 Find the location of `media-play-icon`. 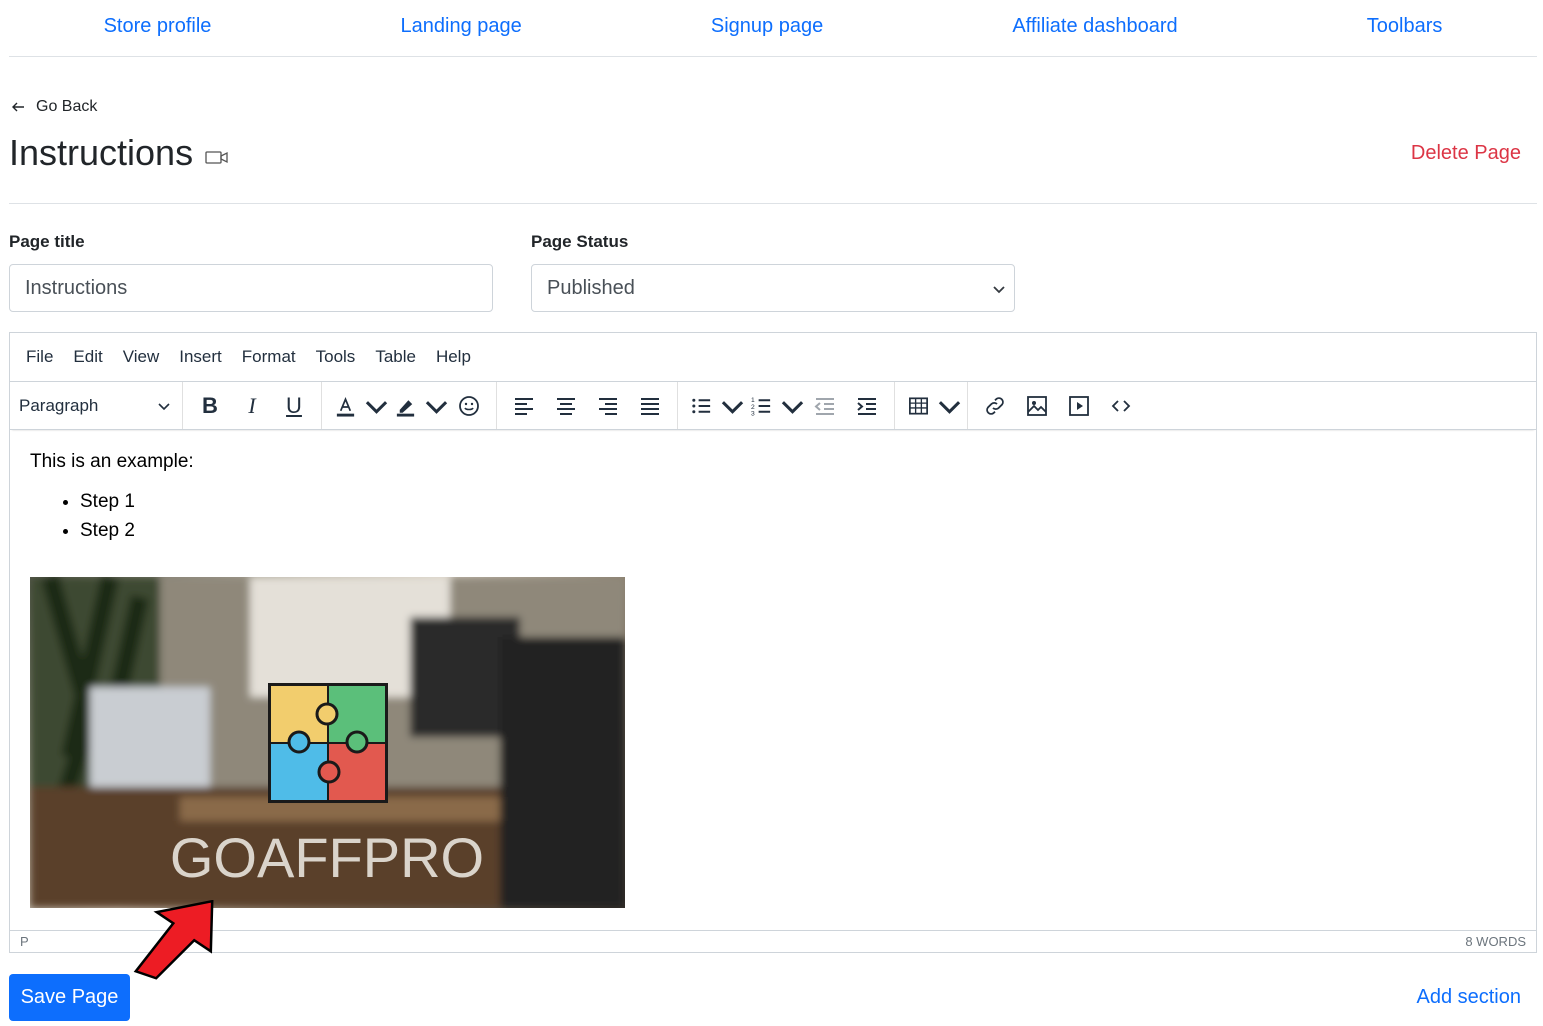

media-play-icon is located at coordinates (1079, 405).